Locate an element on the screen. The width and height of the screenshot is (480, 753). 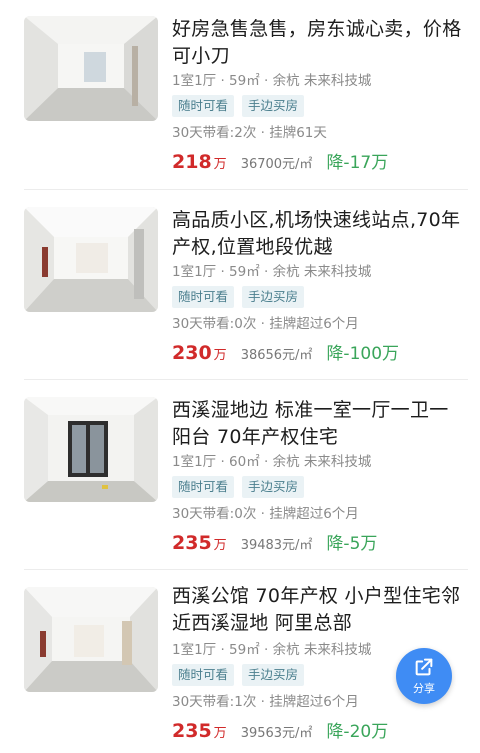
share-label: 分享 is located at coordinates (424, 688).